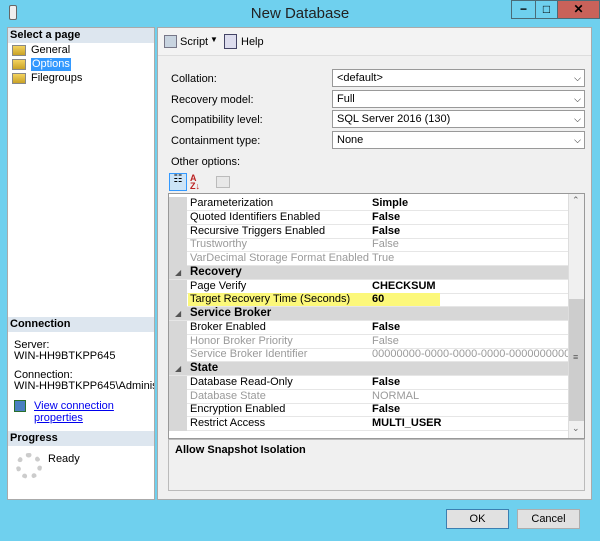  Describe the element at coordinates (94, 412) in the screenshot. I see `view-connection-properties-link: View connection properties` at that location.